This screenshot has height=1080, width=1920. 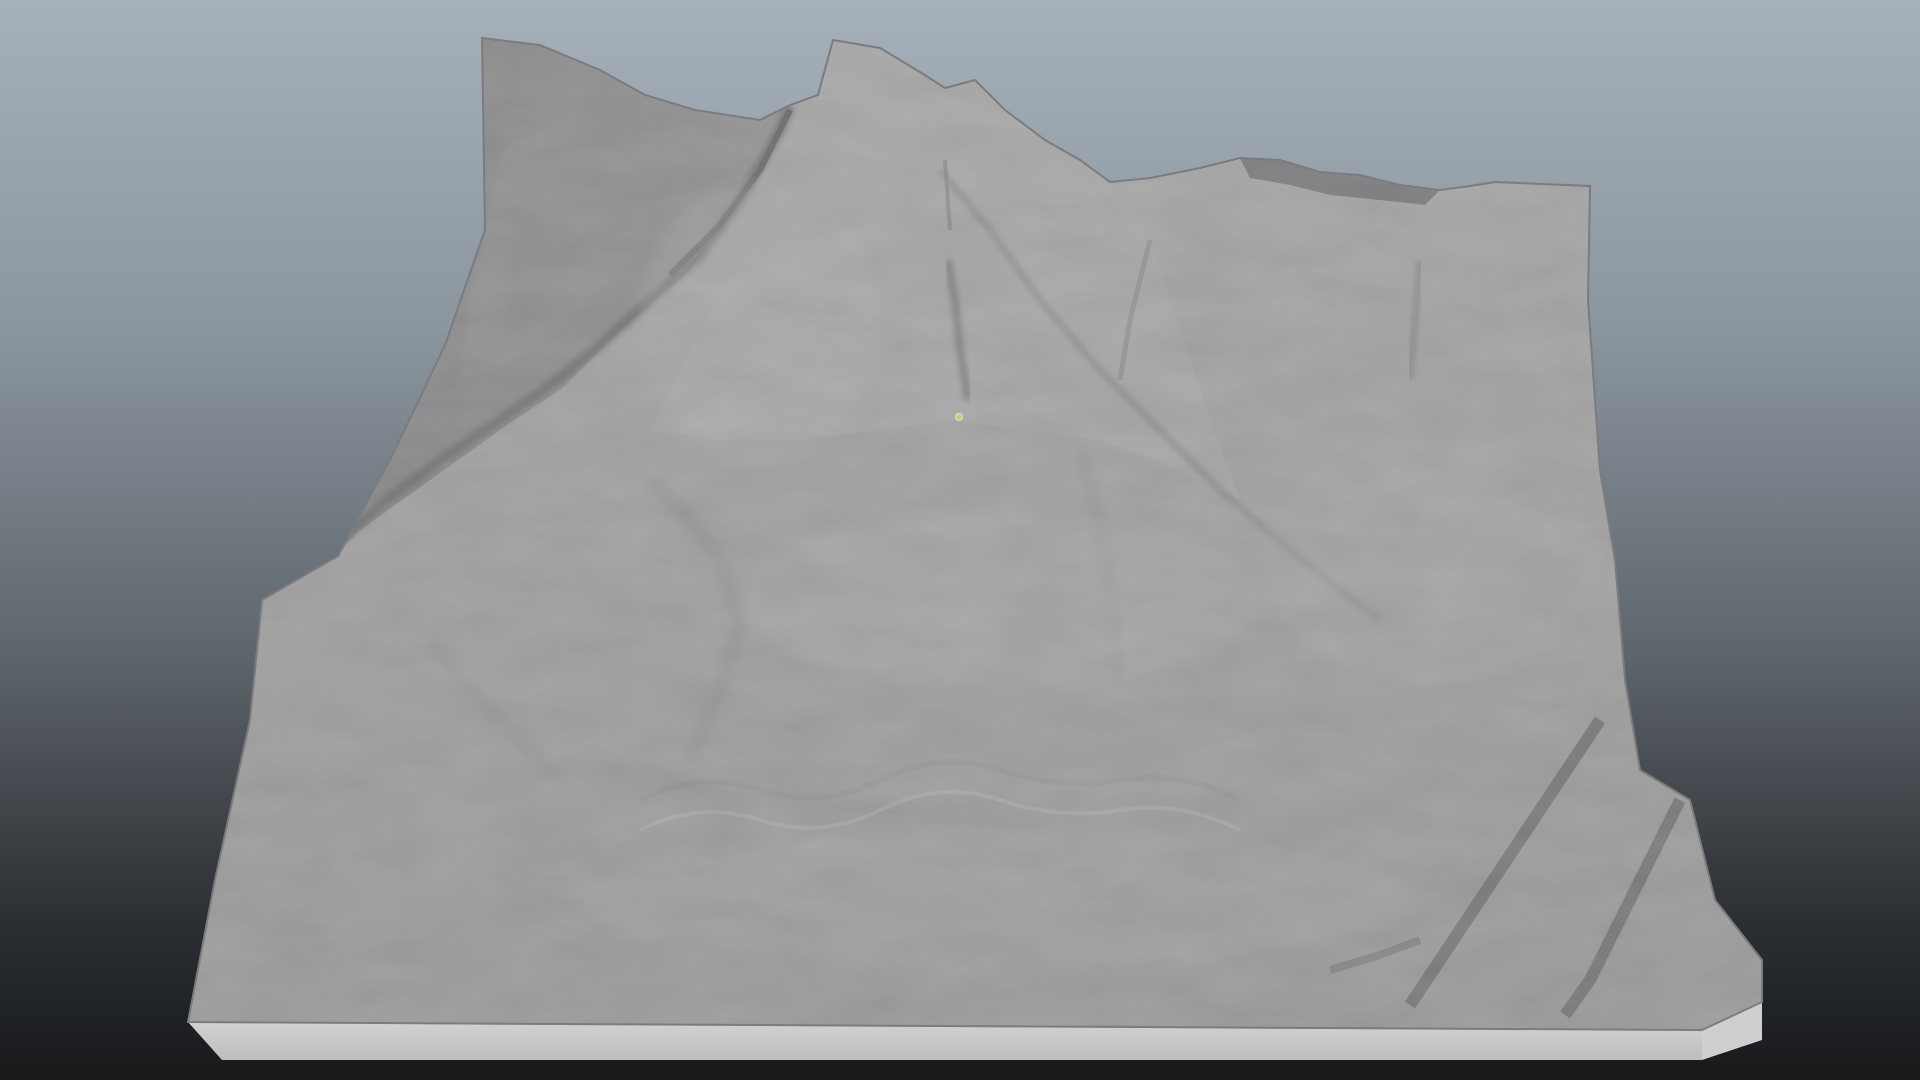 I want to click on pivot-point-icon, so click(x=959, y=417).